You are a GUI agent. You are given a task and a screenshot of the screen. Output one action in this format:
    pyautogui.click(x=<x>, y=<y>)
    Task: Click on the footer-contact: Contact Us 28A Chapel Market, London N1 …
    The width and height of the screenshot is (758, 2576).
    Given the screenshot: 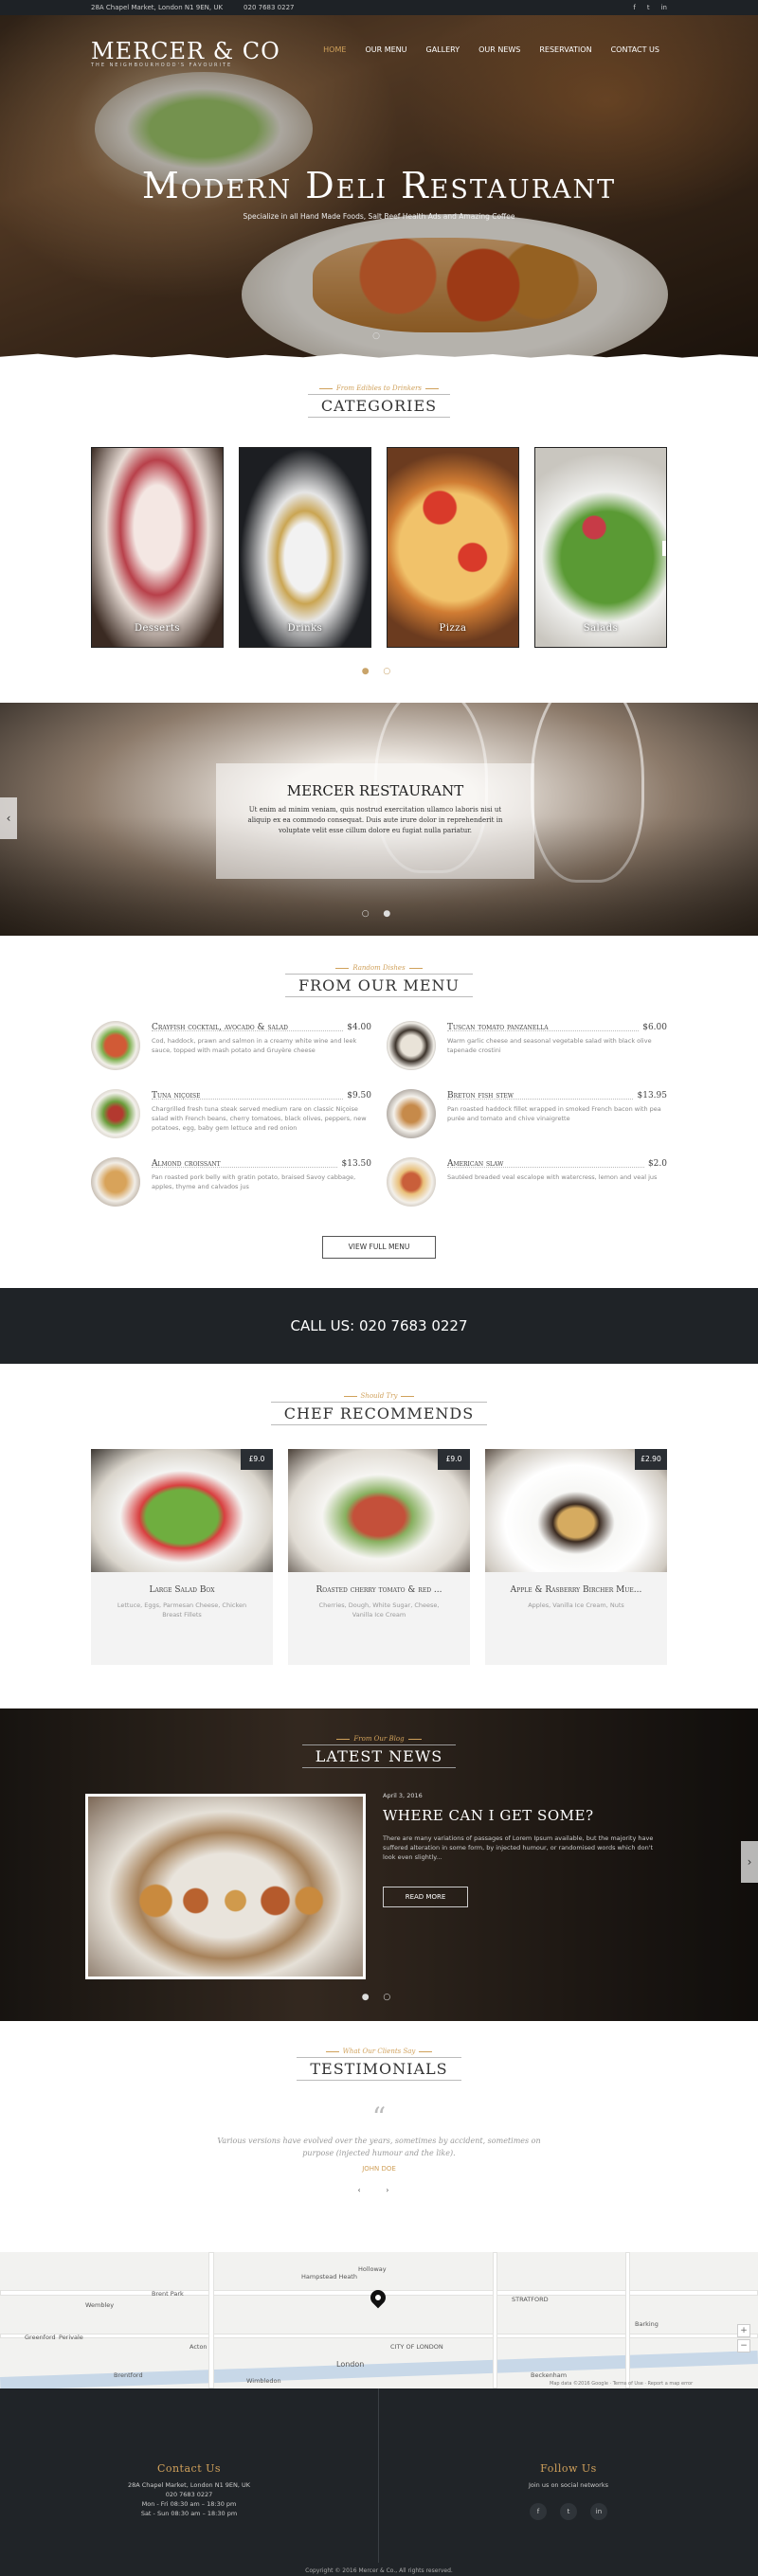 What is the action you would take?
    pyautogui.click(x=189, y=2475)
    